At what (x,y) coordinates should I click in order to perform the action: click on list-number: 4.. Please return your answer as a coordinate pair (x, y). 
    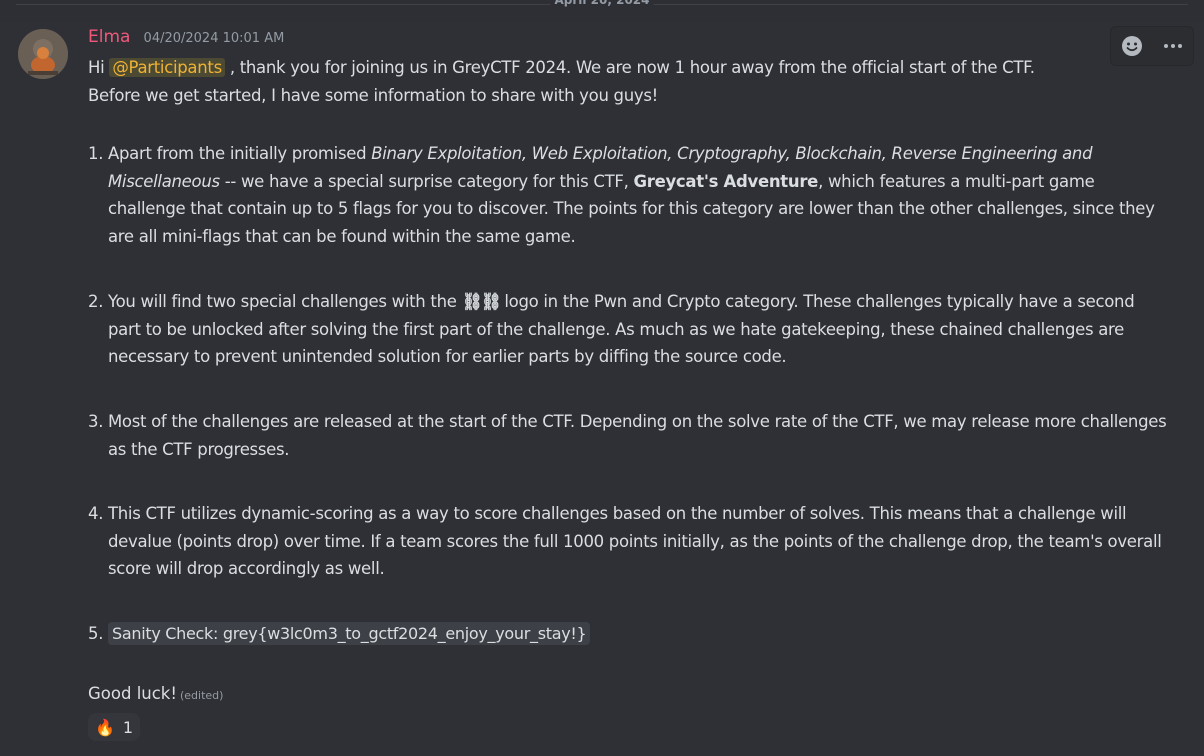
    Looking at the image, I should click on (96, 513).